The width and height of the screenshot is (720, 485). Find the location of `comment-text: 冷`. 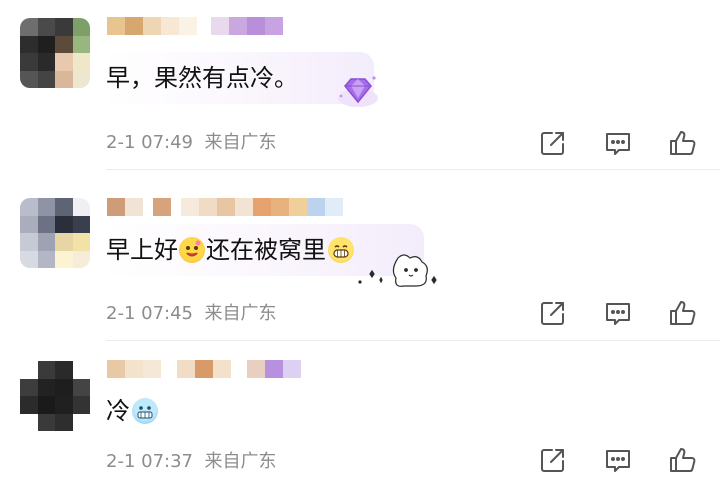

comment-text: 冷 is located at coordinates (132, 411).